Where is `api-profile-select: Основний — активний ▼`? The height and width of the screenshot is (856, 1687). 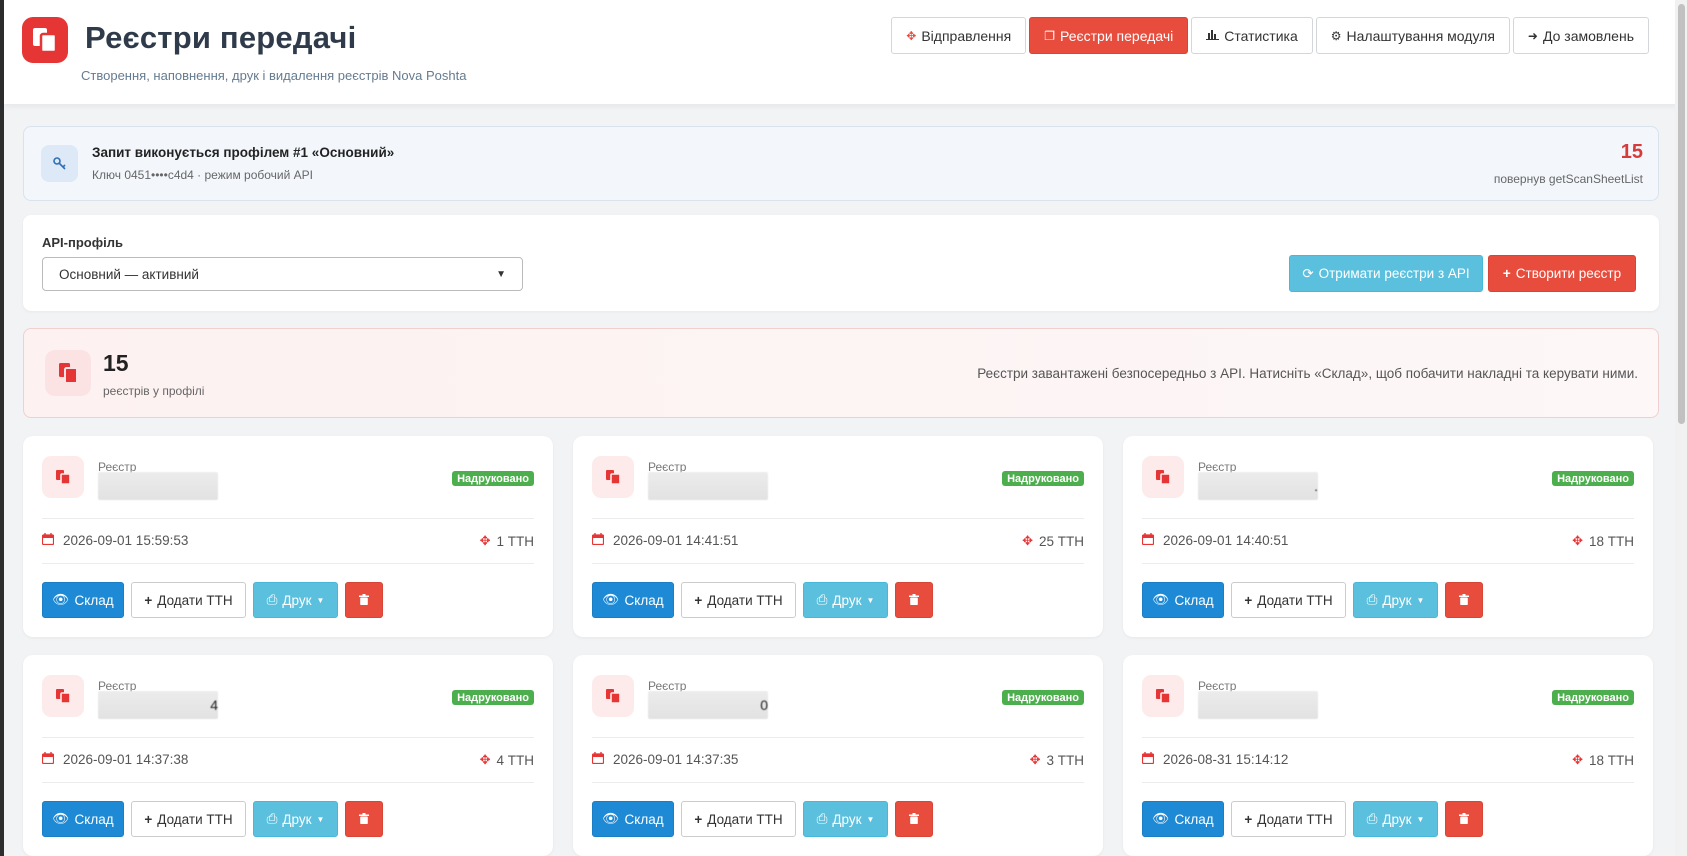
api-profile-select: Основний — активний ▼ is located at coordinates (282, 274).